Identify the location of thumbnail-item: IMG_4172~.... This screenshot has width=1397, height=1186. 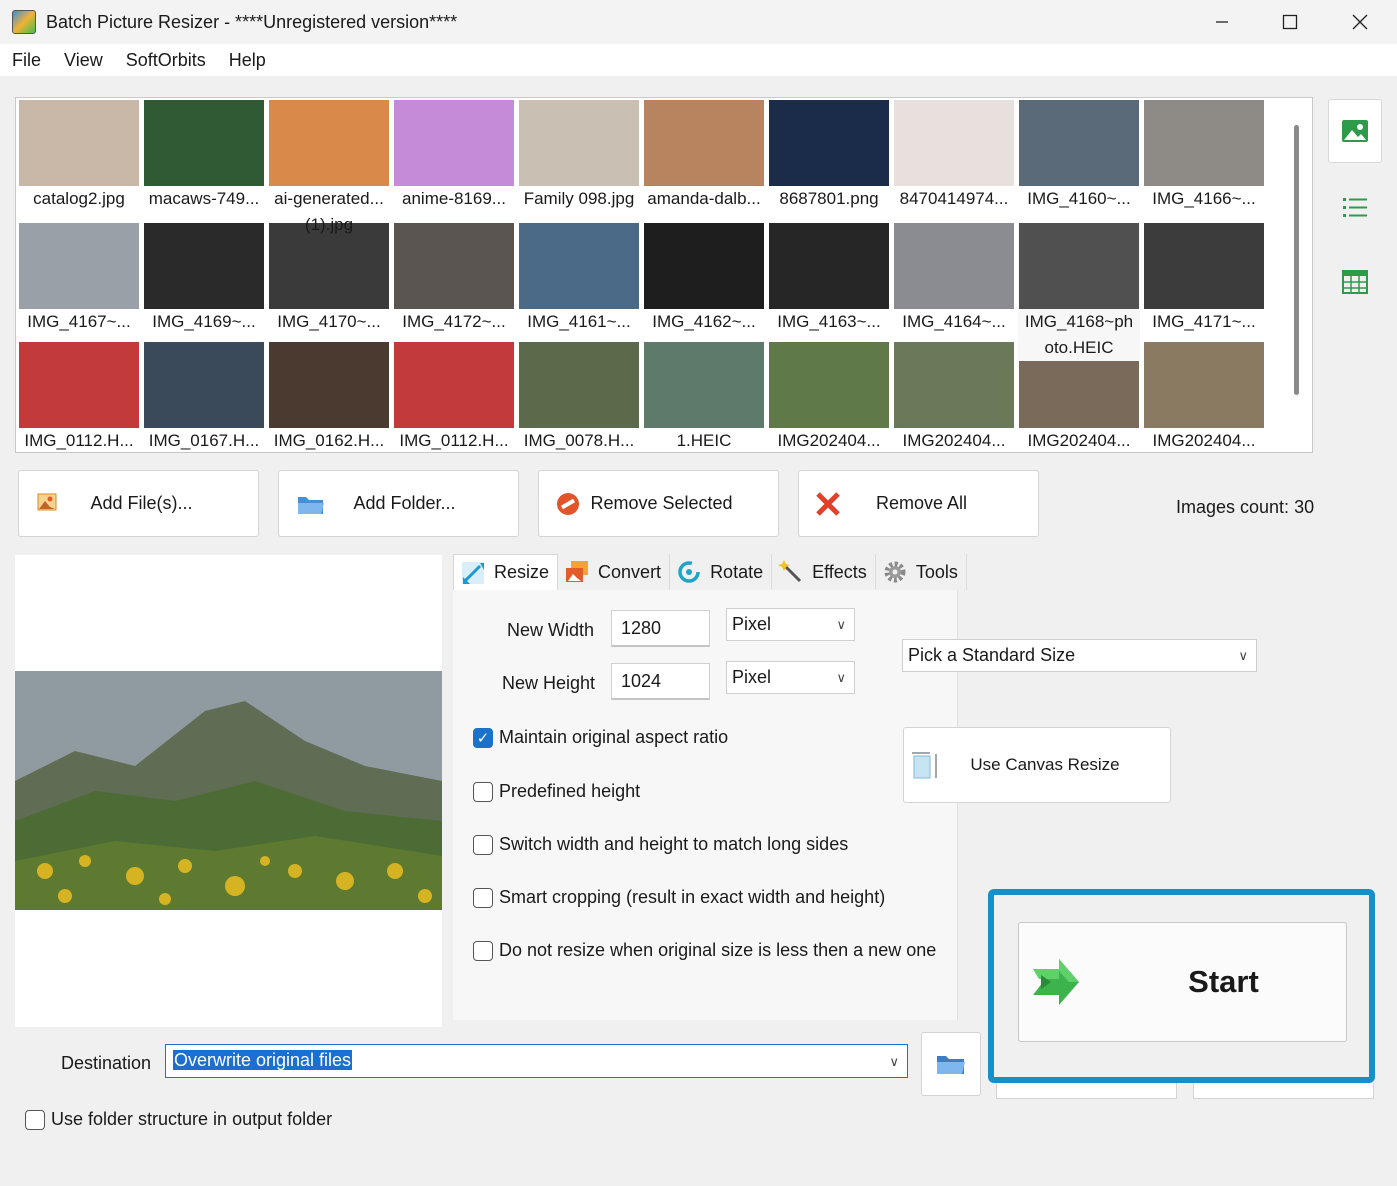
(454, 279).